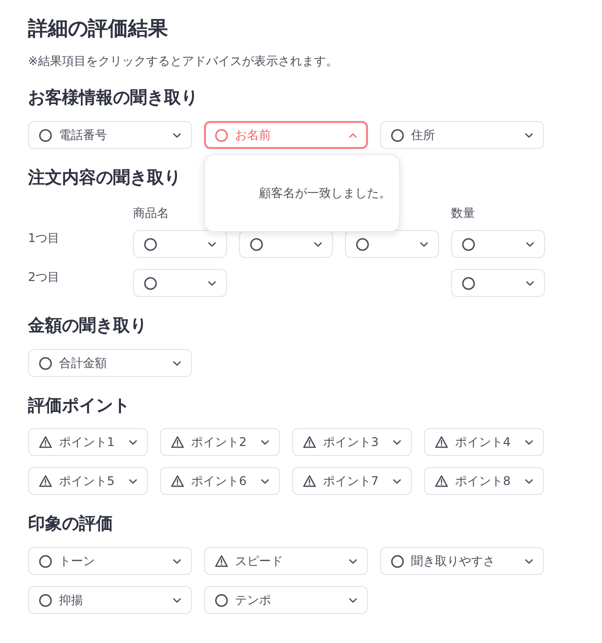  Describe the element at coordinates (462, 561) in the screenshot. I see `select-dropdown: 聞き取りやすさ` at that location.